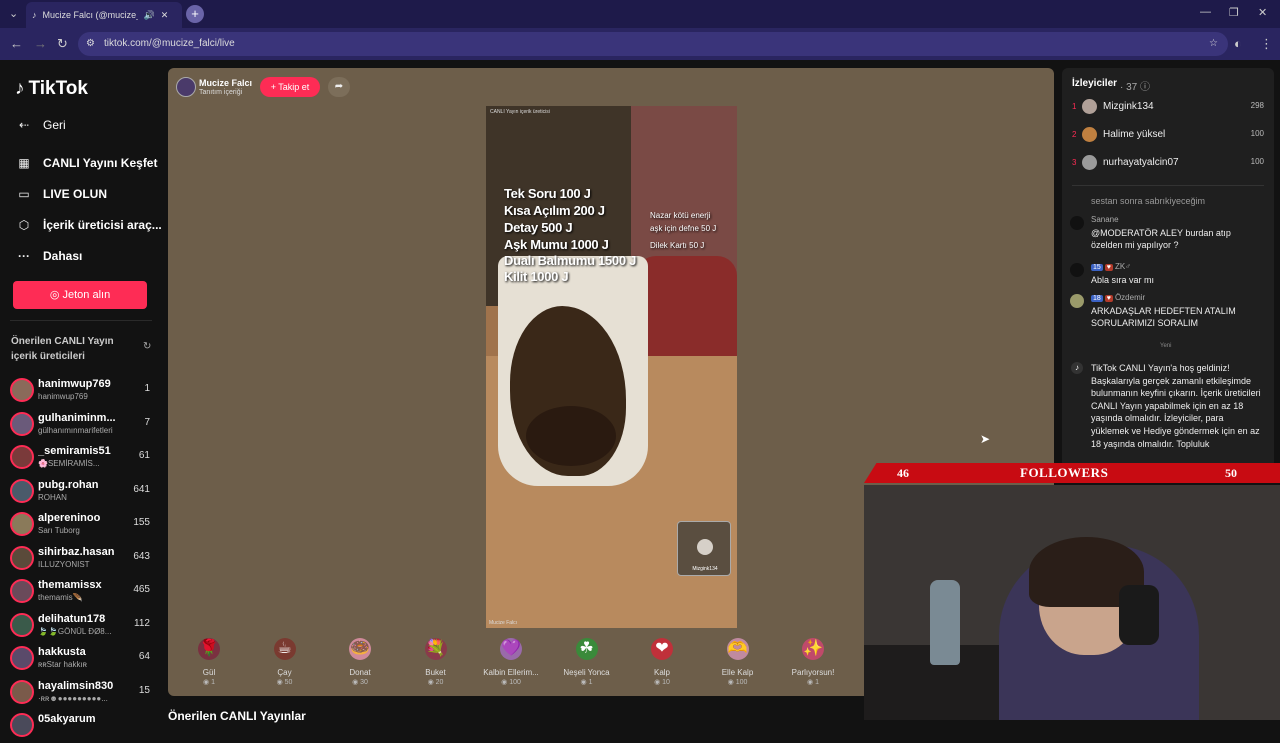 This screenshot has width=1280, height=743. Describe the element at coordinates (1123, 280) in the screenshot. I see `chat-text: Abla sıra var mı` at that location.